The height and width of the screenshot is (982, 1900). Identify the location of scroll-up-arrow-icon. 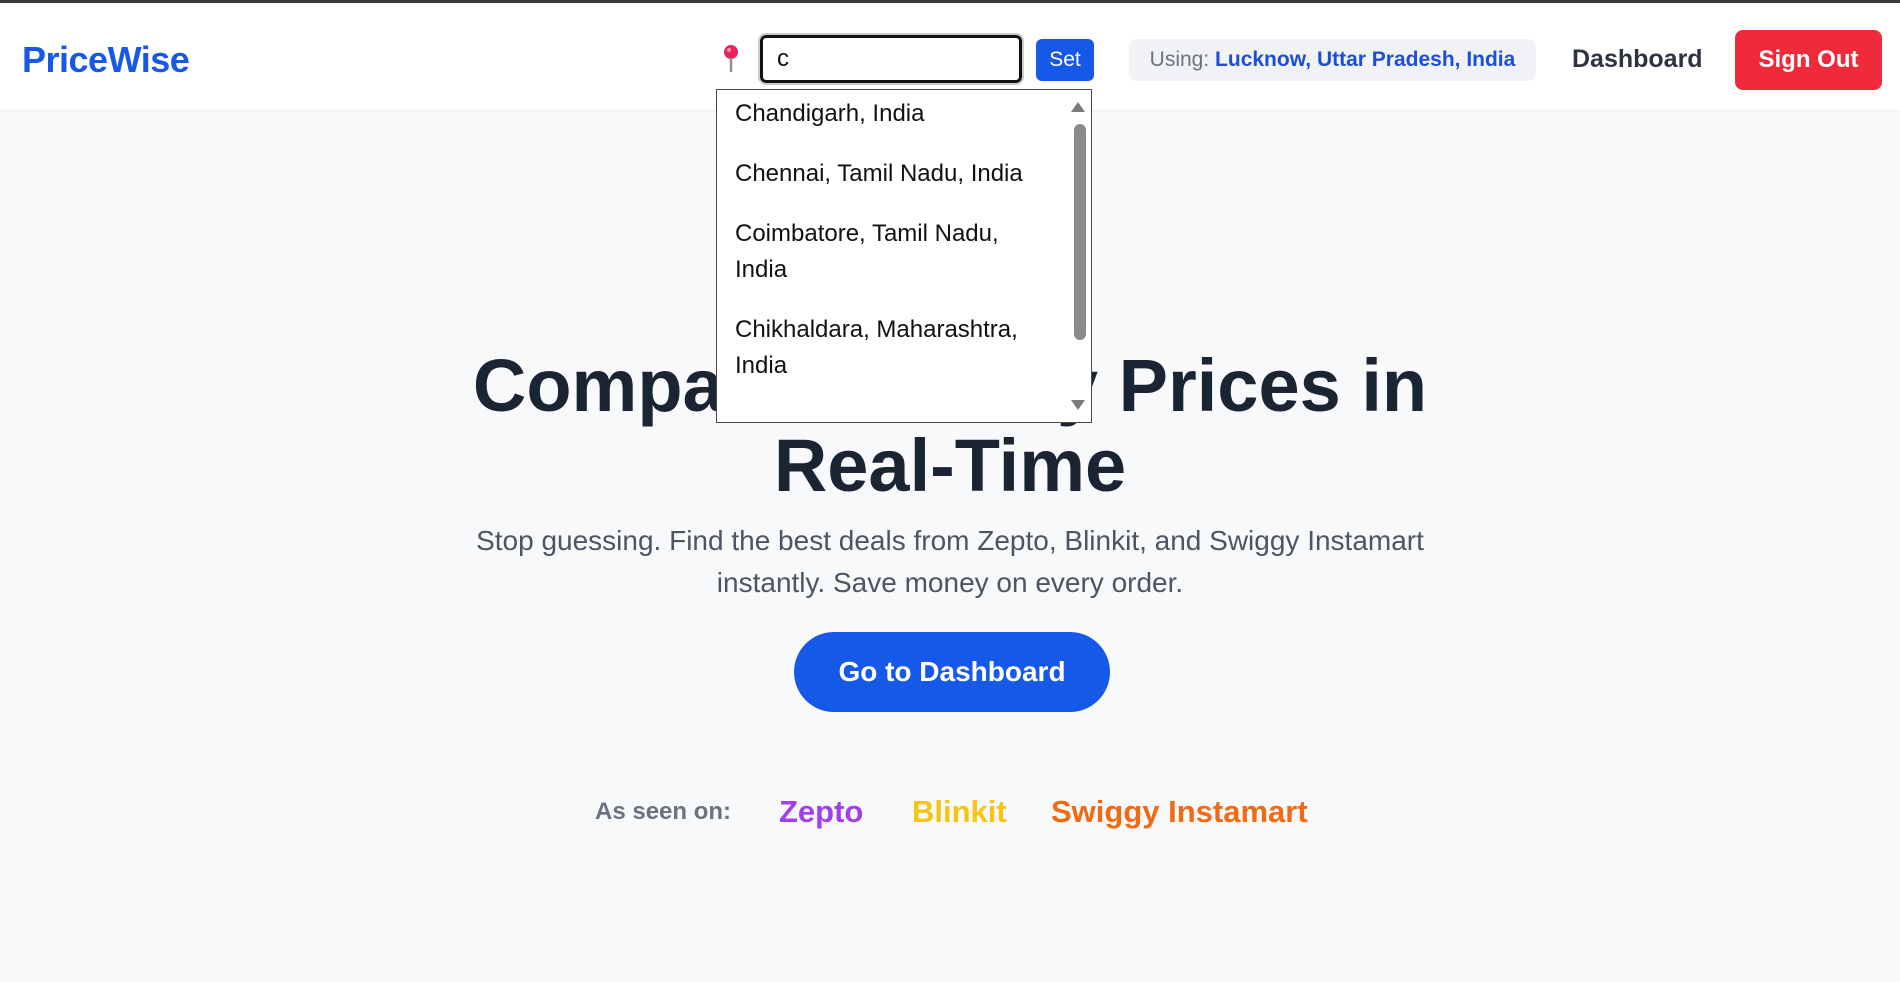
(1078, 107).